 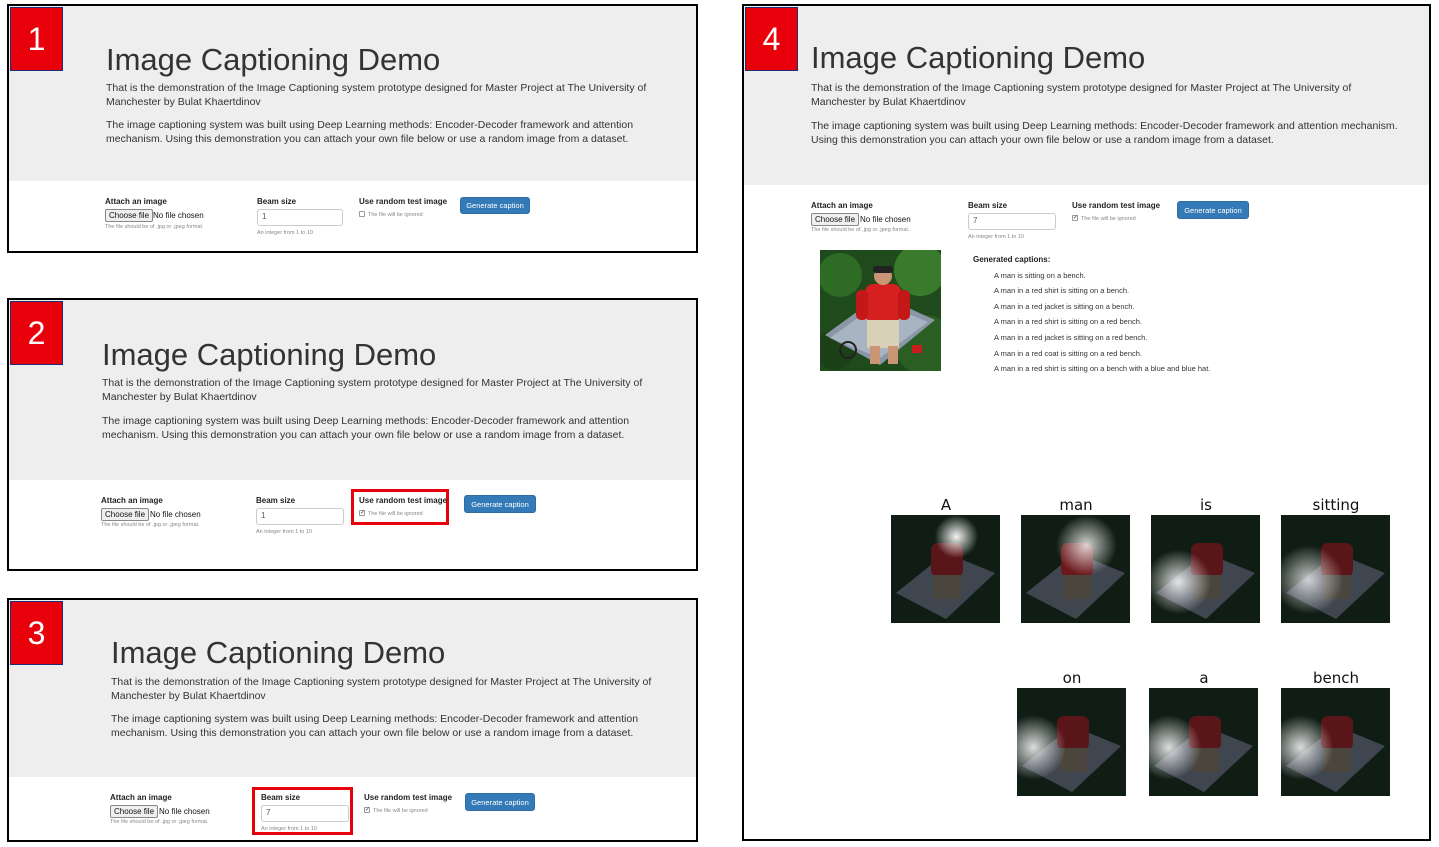 What do you see at coordinates (36, 633) in the screenshot?
I see `step-number-badge: 3` at bounding box center [36, 633].